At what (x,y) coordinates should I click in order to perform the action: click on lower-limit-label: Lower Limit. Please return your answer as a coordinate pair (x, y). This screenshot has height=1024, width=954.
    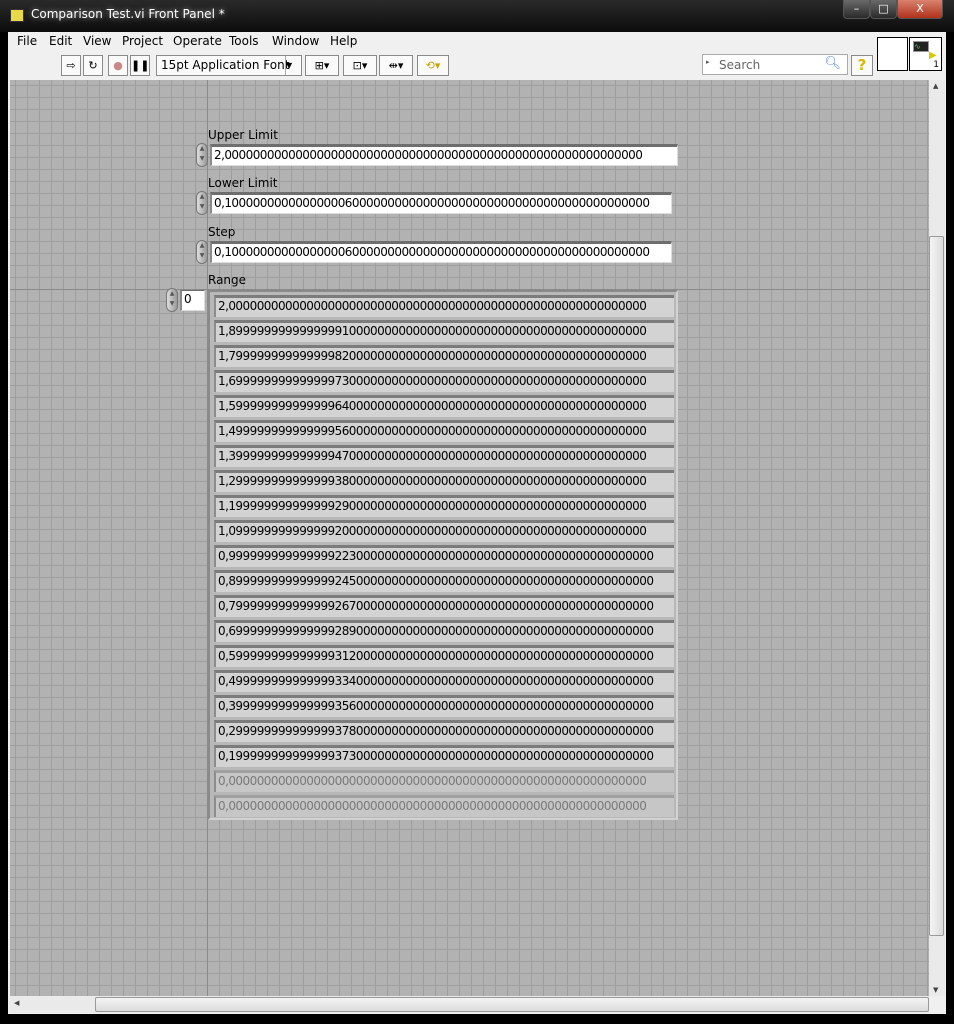
    Looking at the image, I should click on (243, 183).